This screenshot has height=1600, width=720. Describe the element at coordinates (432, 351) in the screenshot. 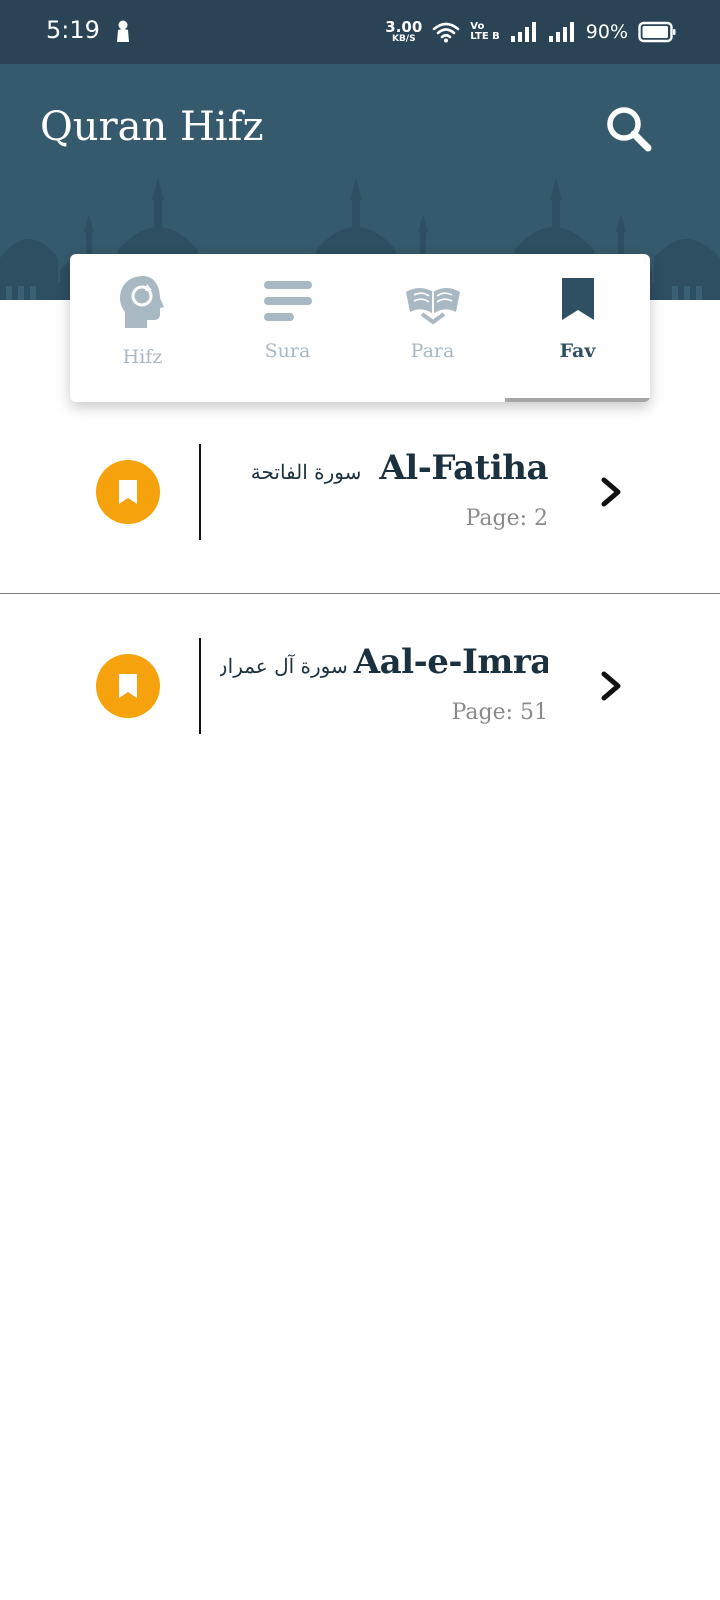

I see `tab-label-para: Para` at that location.